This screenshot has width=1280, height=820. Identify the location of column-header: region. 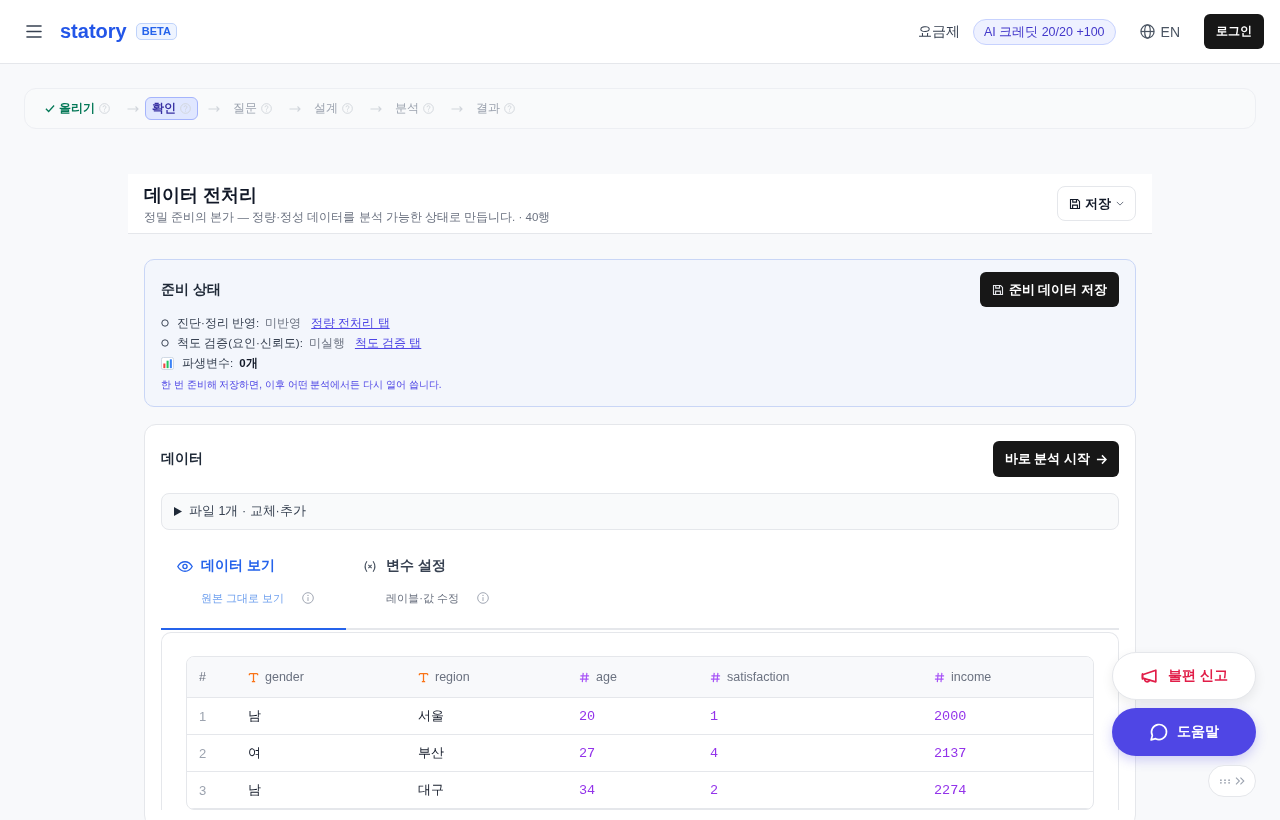
(452, 677).